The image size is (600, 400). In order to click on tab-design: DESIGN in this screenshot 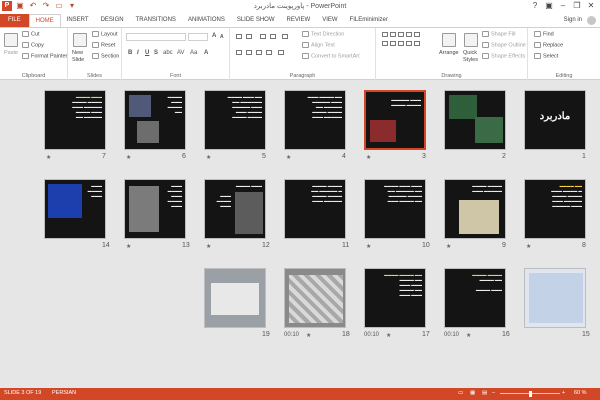, I will do `click(112, 20)`.